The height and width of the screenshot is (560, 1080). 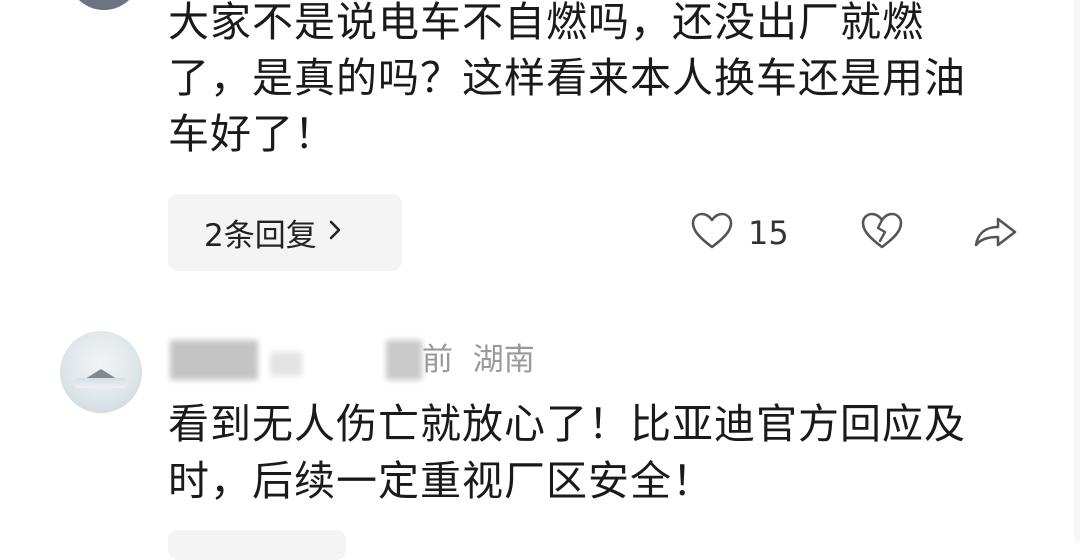 I want to click on share-arrow-icon, so click(x=996, y=233).